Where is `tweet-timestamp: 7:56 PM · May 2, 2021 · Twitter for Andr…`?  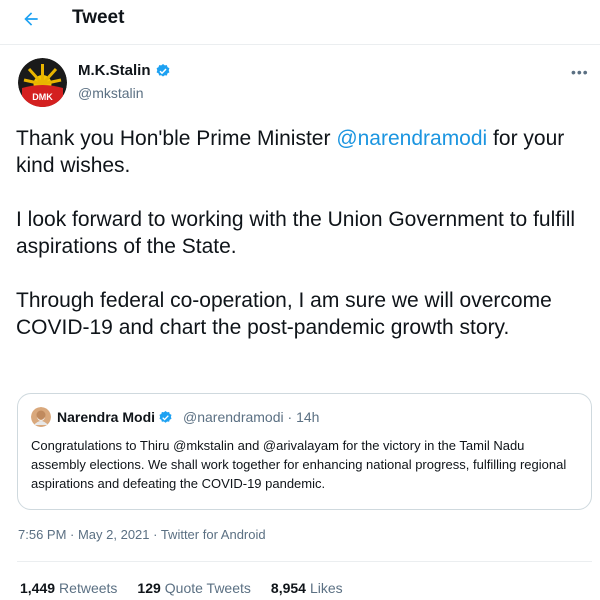 tweet-timestamp: 7:56 PM · May 2, 2021 · Twitter for Andr… is located at coordinates (142, 534).